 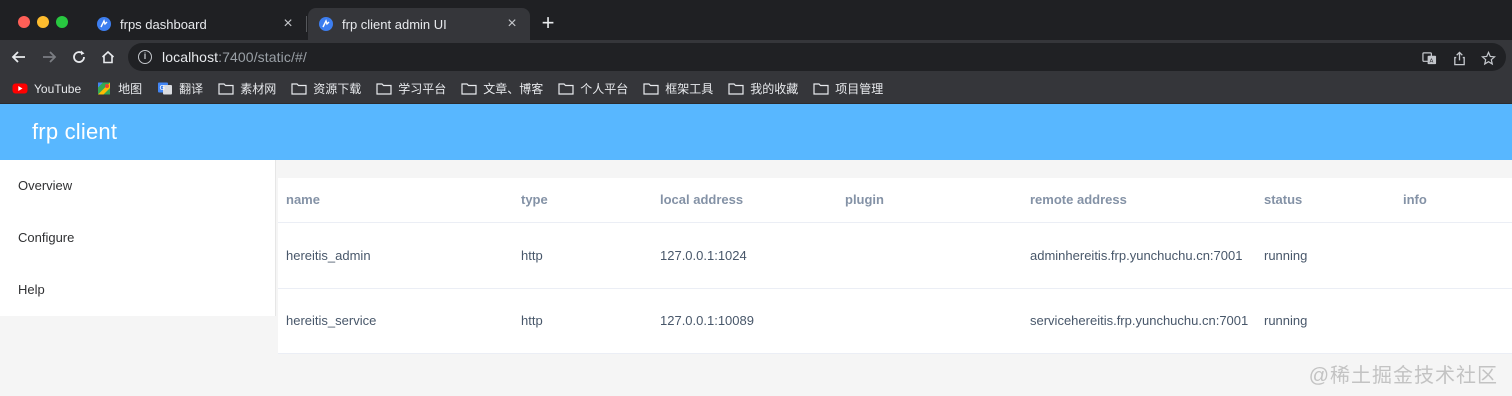 What do you see at coordinates (1329, 200) in the screenshot?
I see `column-header-status: status` at bounding box center [1329, 200].